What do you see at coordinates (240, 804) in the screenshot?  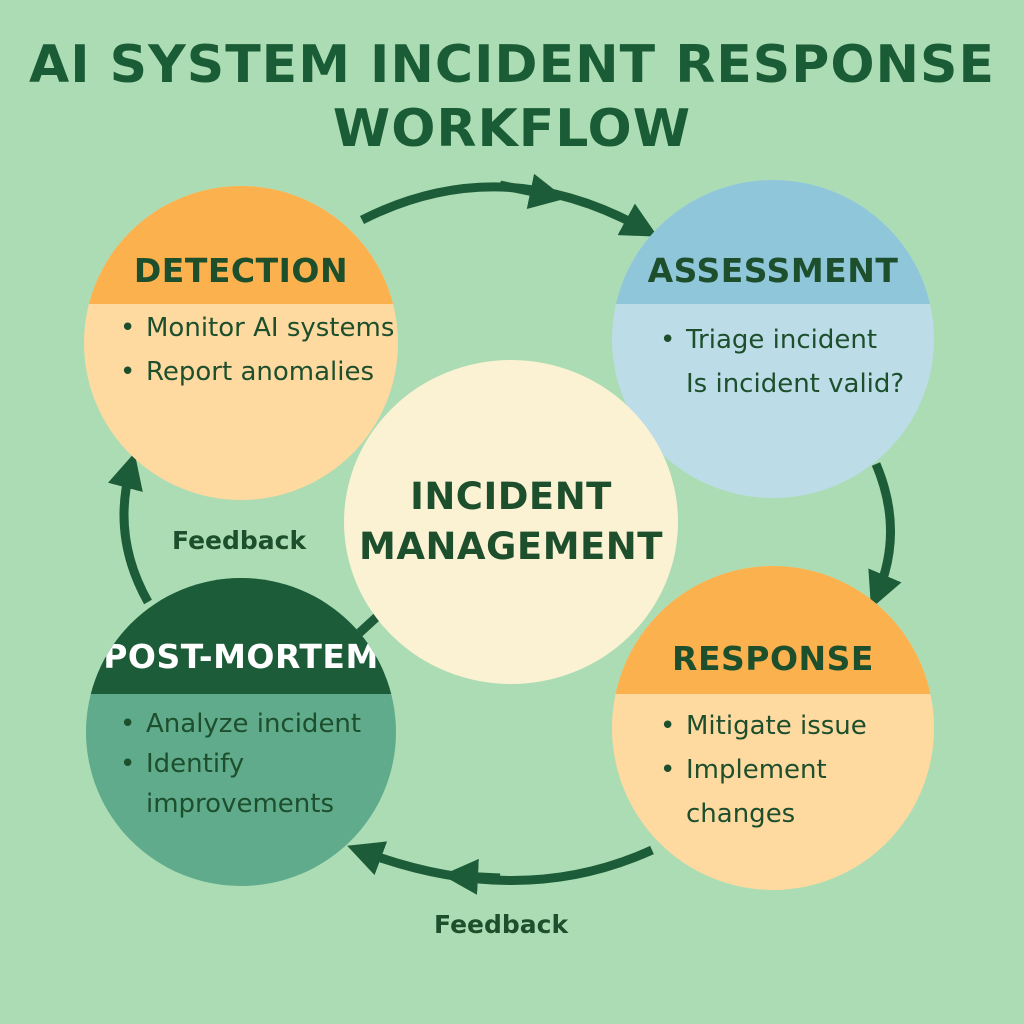 I see `list-item: improvements` at bounding box center [240, 804].